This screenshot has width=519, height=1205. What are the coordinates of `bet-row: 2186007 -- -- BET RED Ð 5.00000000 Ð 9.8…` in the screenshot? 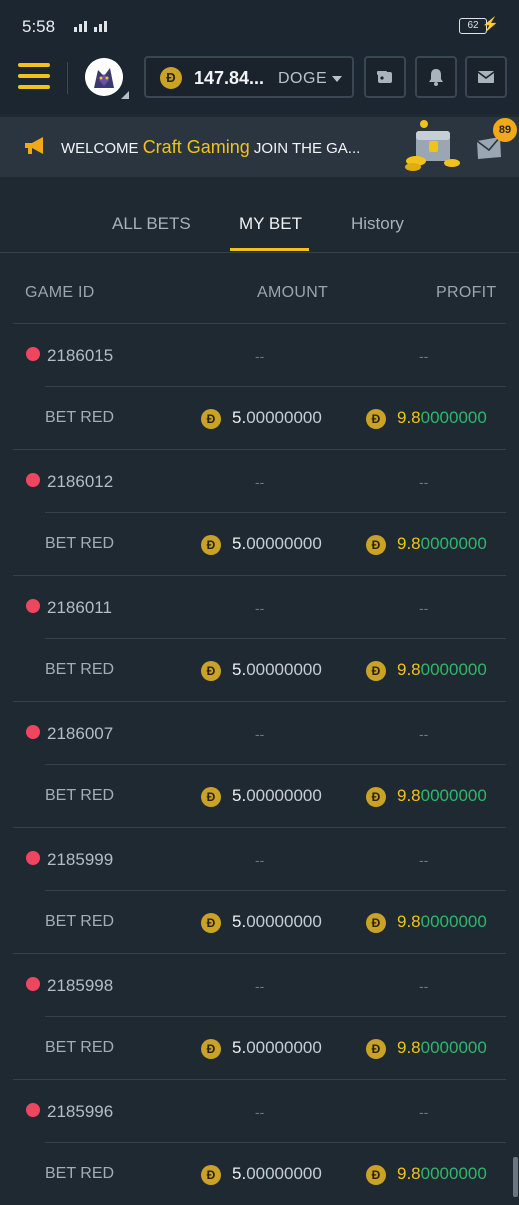 It's located at (259, 764).